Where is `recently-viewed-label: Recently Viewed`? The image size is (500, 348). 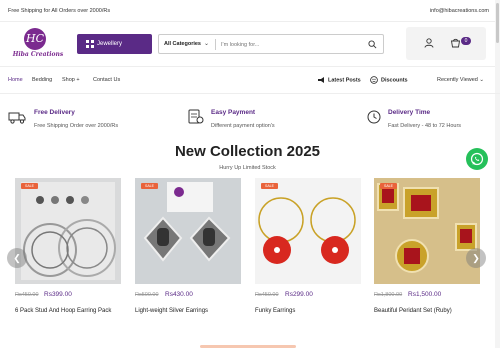 recently-viewed-label: Recently Viewed is located at coordinates (457, 80).